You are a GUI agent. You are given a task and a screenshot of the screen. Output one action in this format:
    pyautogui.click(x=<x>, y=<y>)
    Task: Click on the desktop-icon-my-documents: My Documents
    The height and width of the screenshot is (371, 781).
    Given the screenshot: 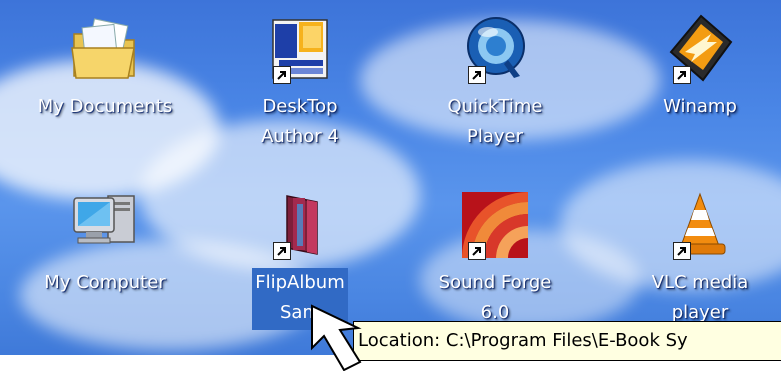 What is the action you would take?
    pyautogui.click(x=105, y=67)
    